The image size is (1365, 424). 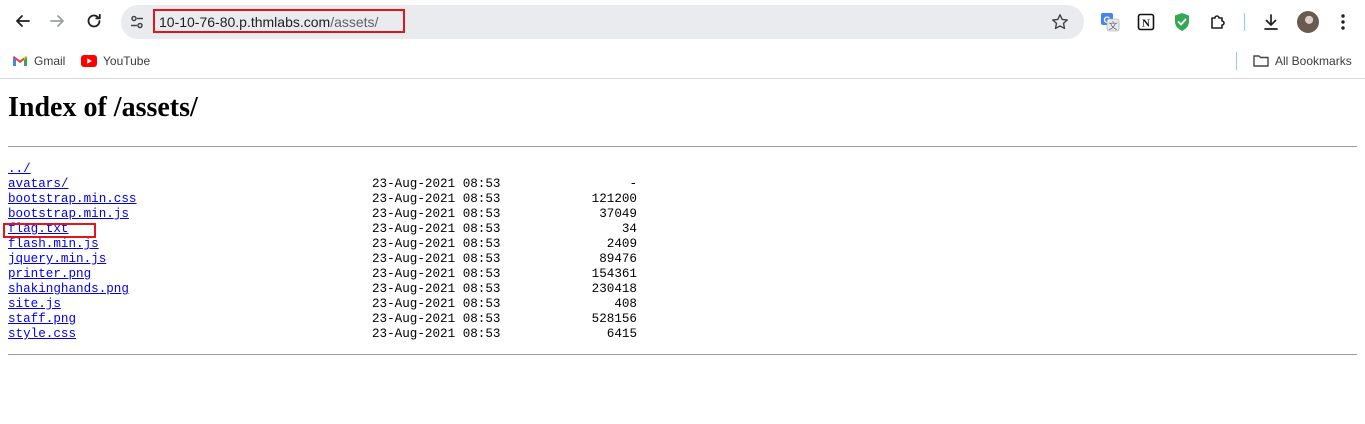 I want to click on file-link: printer.png, so click(x=49, y=274).